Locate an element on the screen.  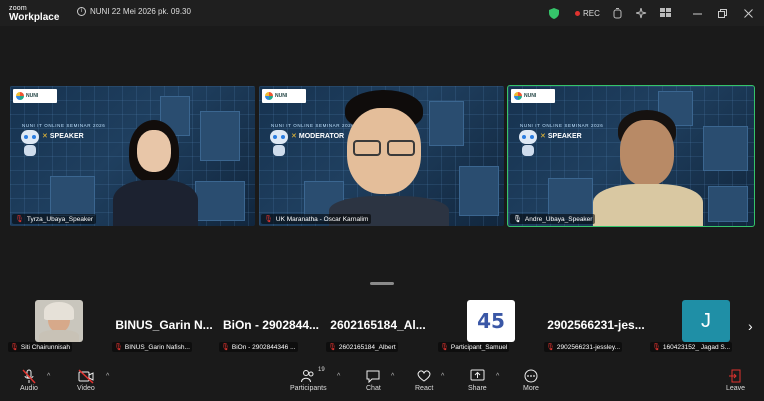
filmstrip-tile: 45 🎙 Participant_Samuel is located at coordinates (490, 325).